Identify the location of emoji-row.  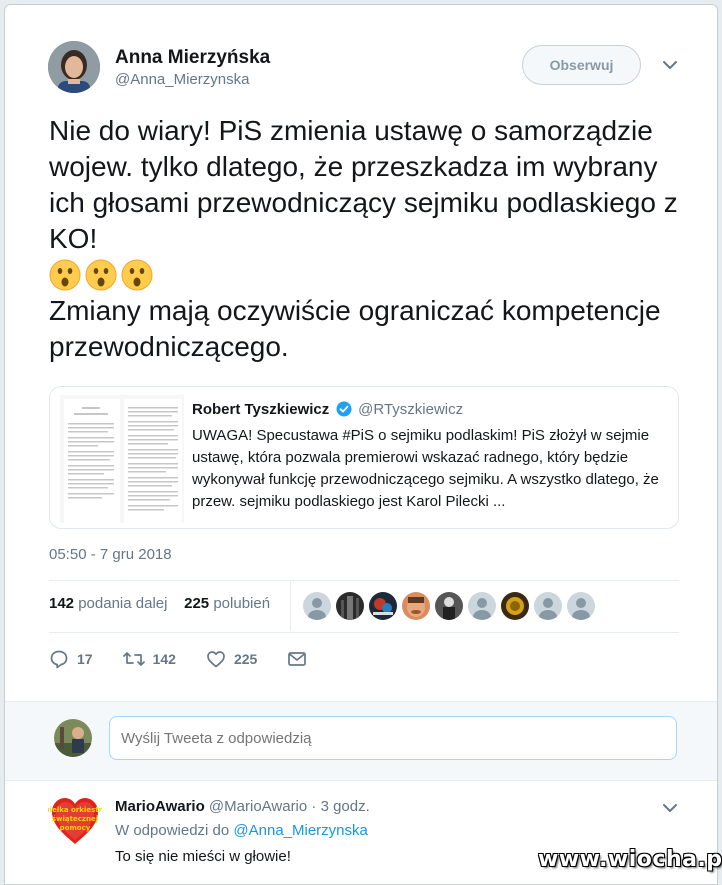
(369, 275).